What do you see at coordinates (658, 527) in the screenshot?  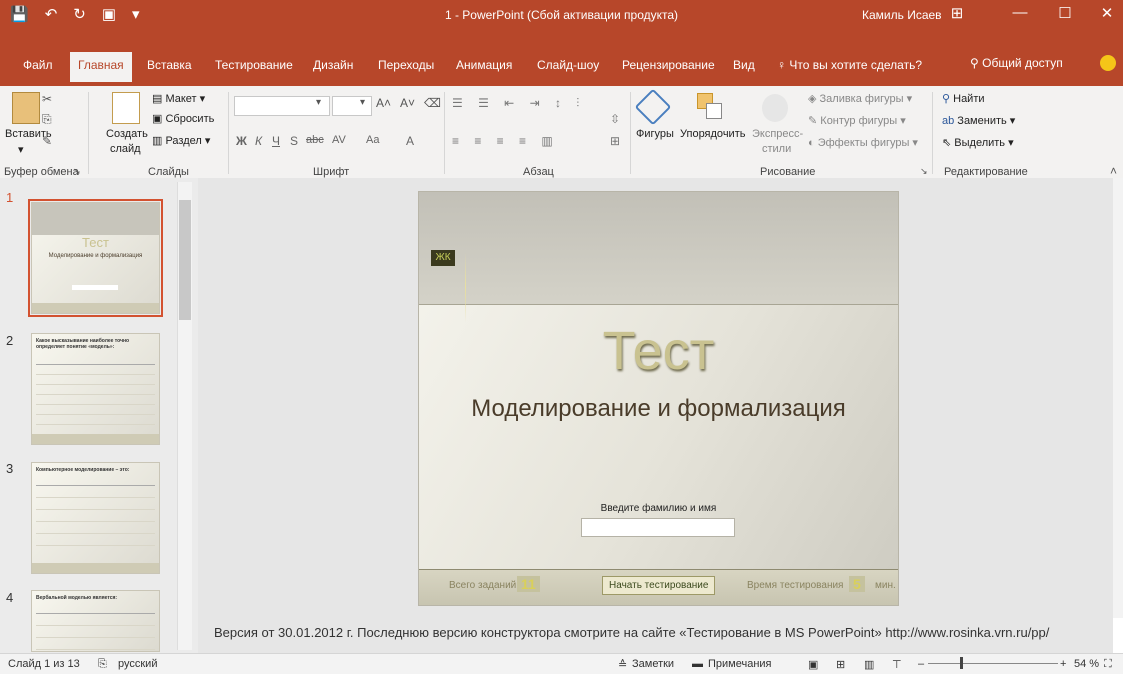 I see `name-input` at bounding box center [658, 527].